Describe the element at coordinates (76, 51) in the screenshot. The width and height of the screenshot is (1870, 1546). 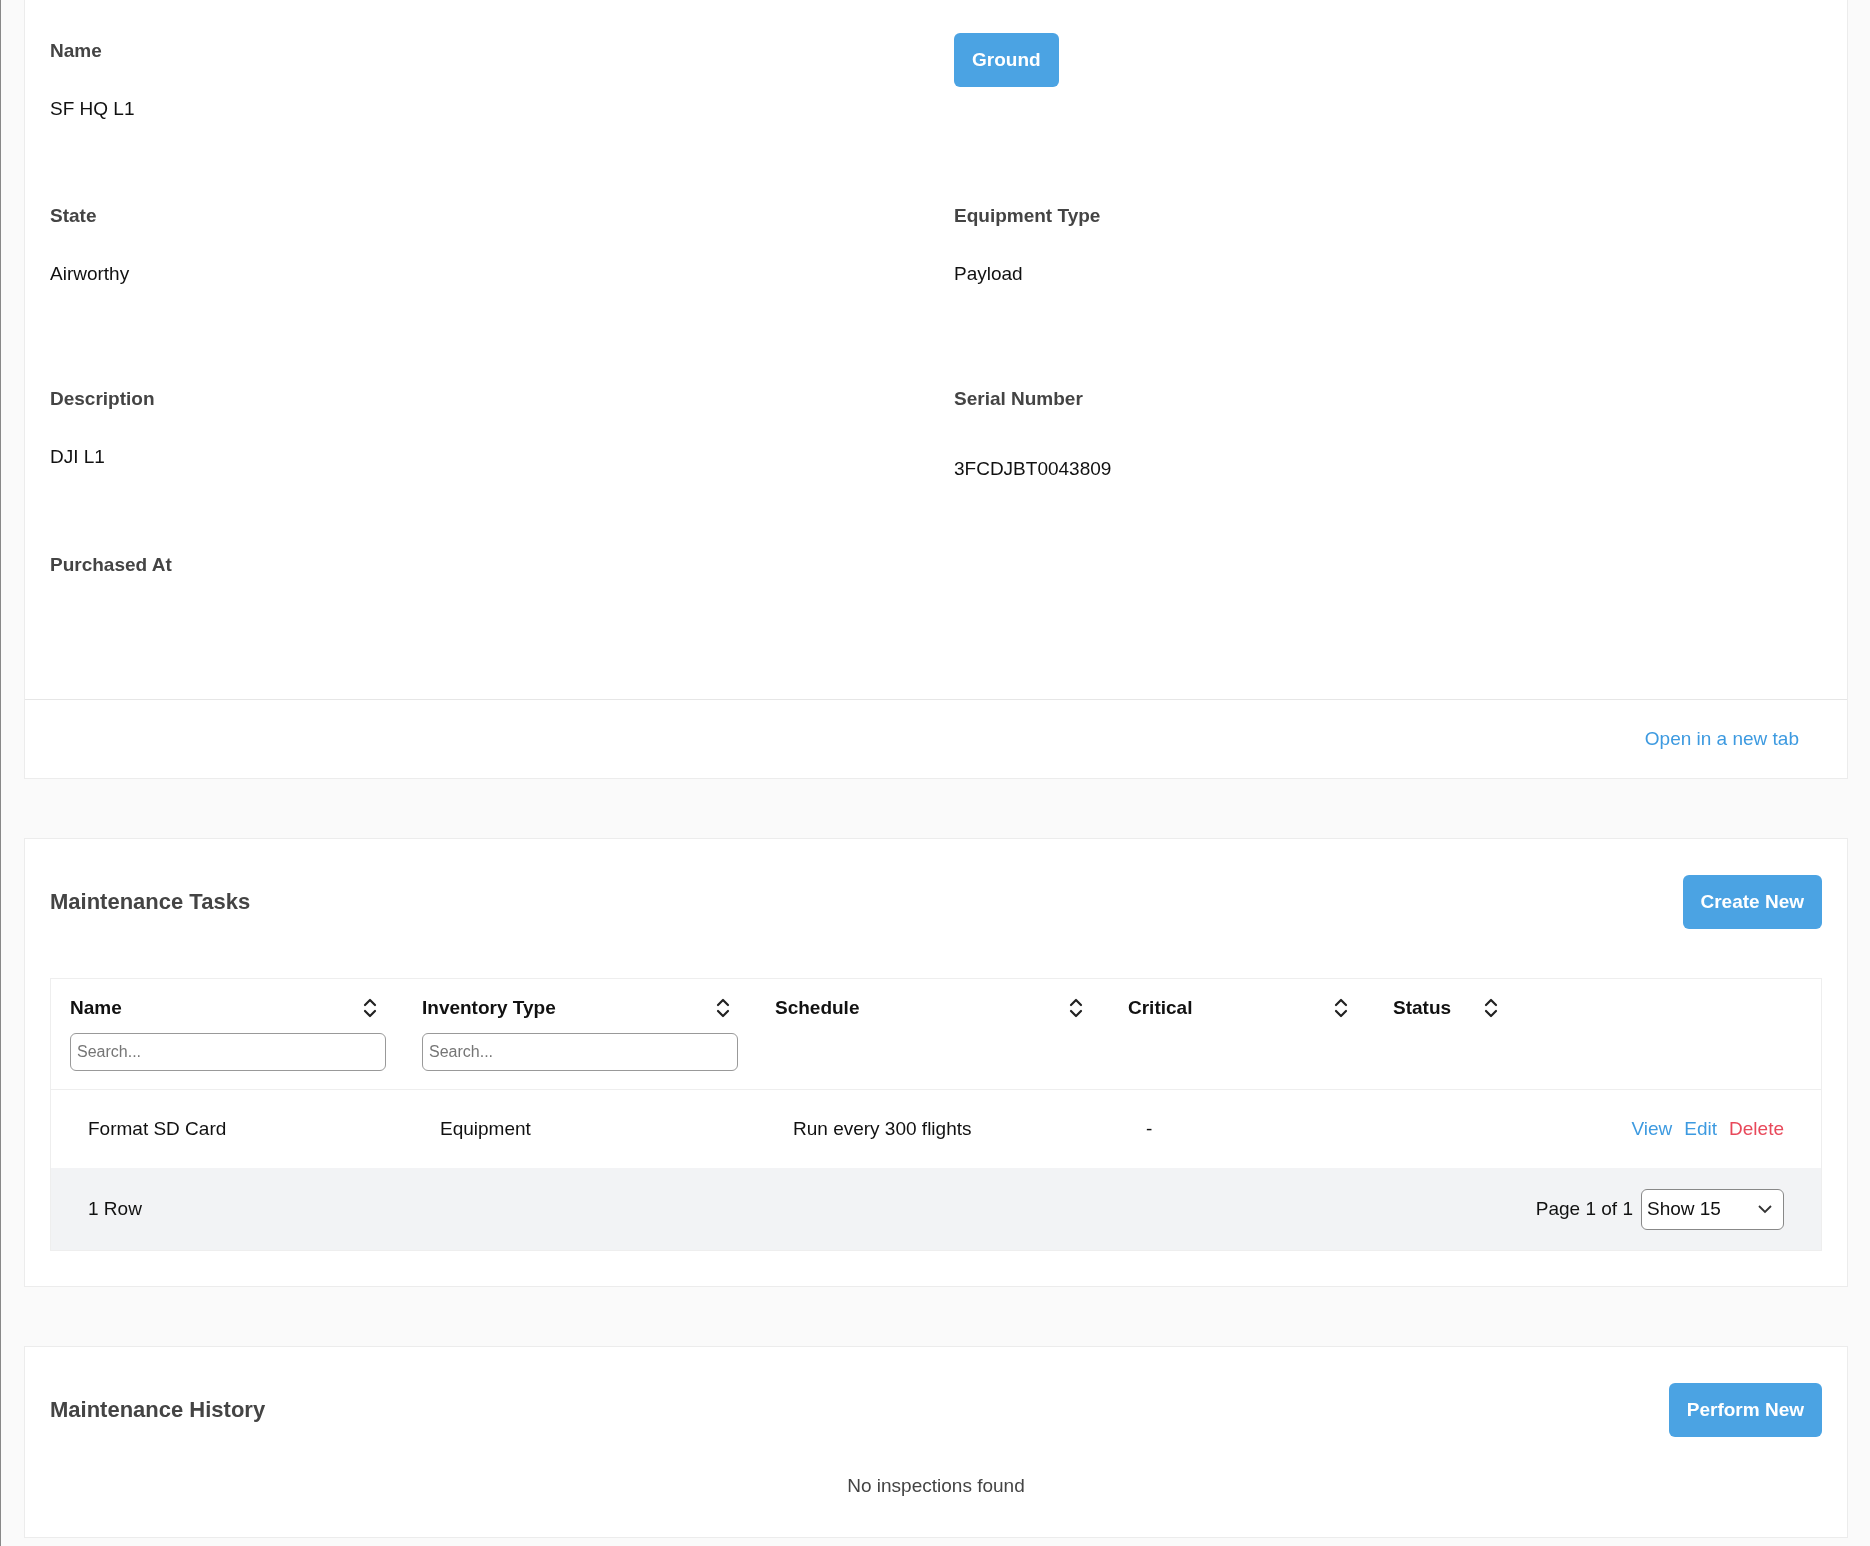
I see `field-label: Name` at that location.